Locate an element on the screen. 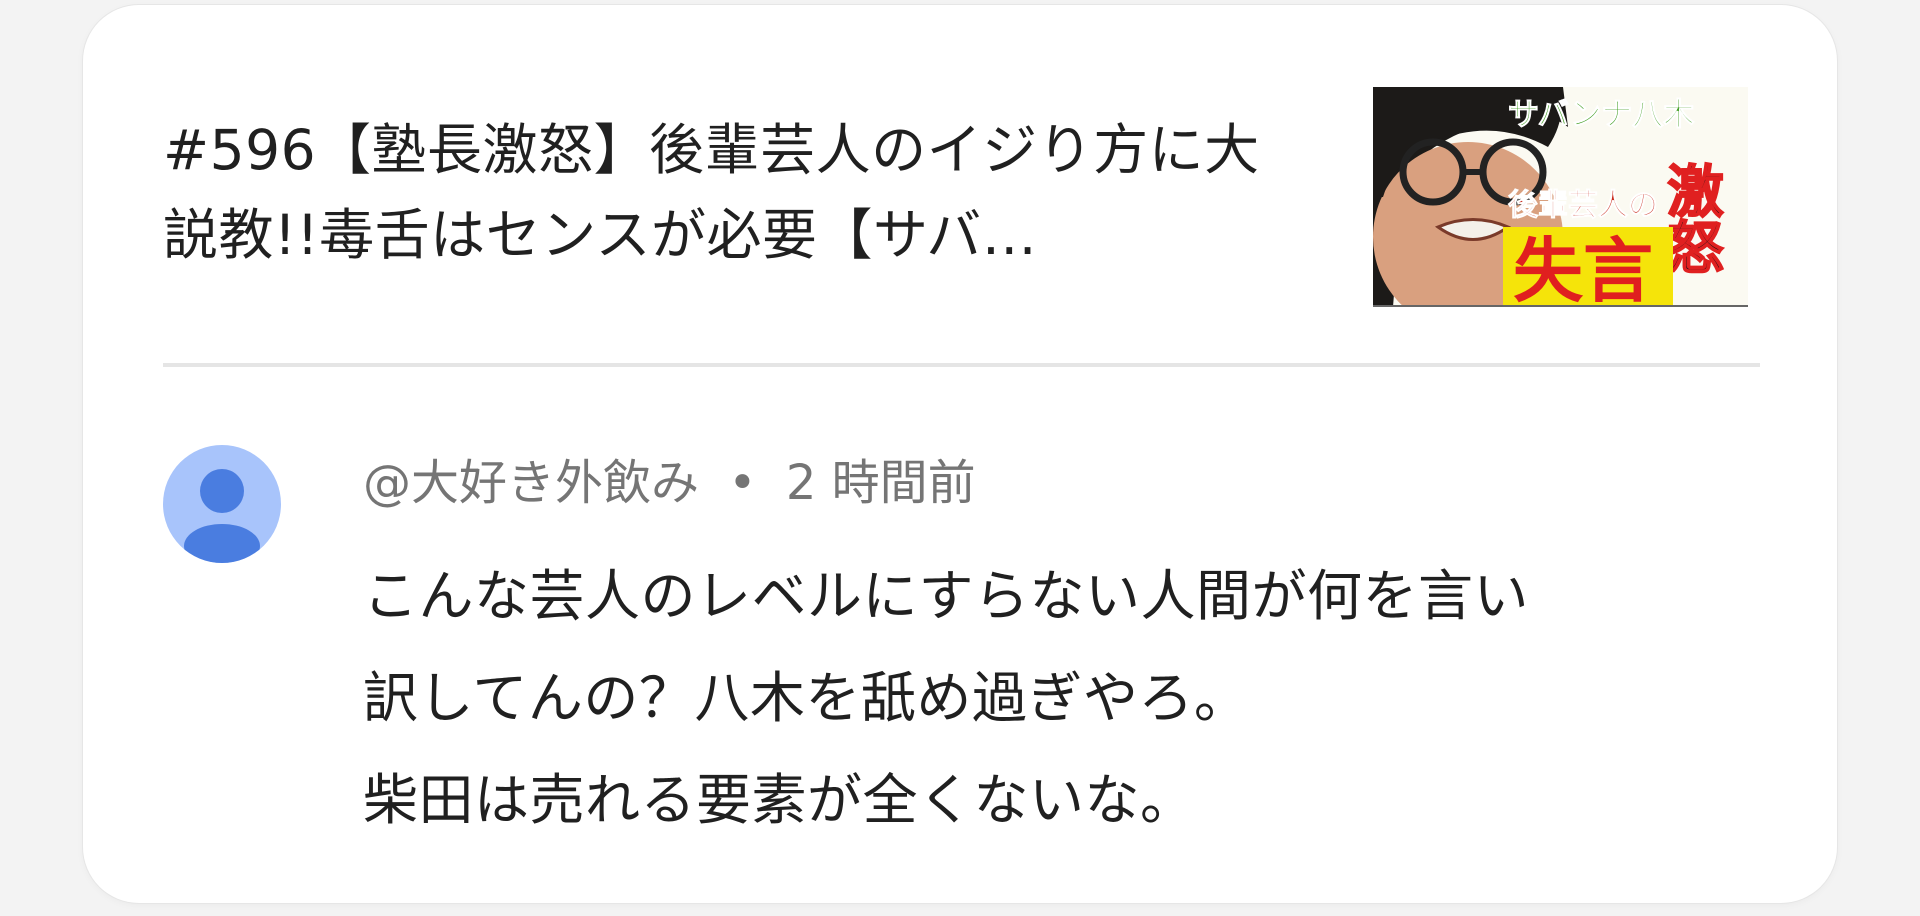  comment-author: @大好き外飲み is located at coordinates (531, 483).